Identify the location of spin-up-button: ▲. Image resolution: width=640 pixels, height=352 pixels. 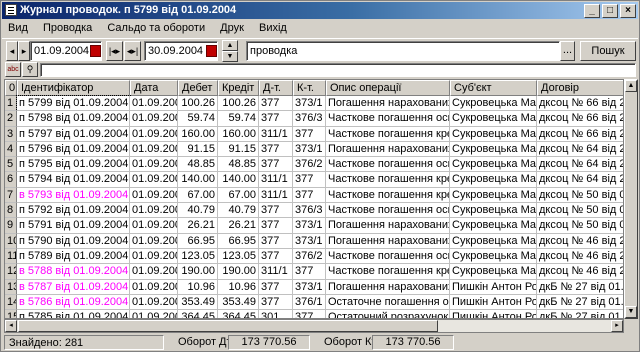
(230, 45).